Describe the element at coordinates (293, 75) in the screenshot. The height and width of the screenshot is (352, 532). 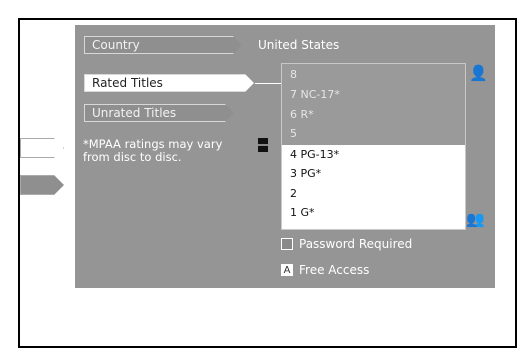
I see `rating-level-8: 8` at that location.